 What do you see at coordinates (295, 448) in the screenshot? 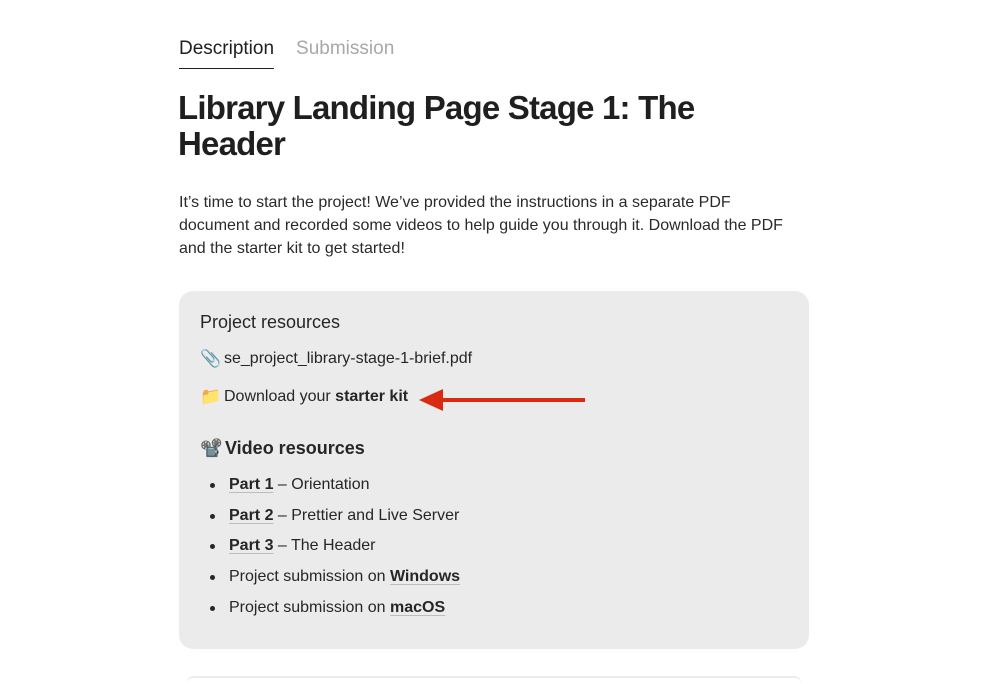
I see `video-resources-label: Video resources` at bounding box center [295, 448].